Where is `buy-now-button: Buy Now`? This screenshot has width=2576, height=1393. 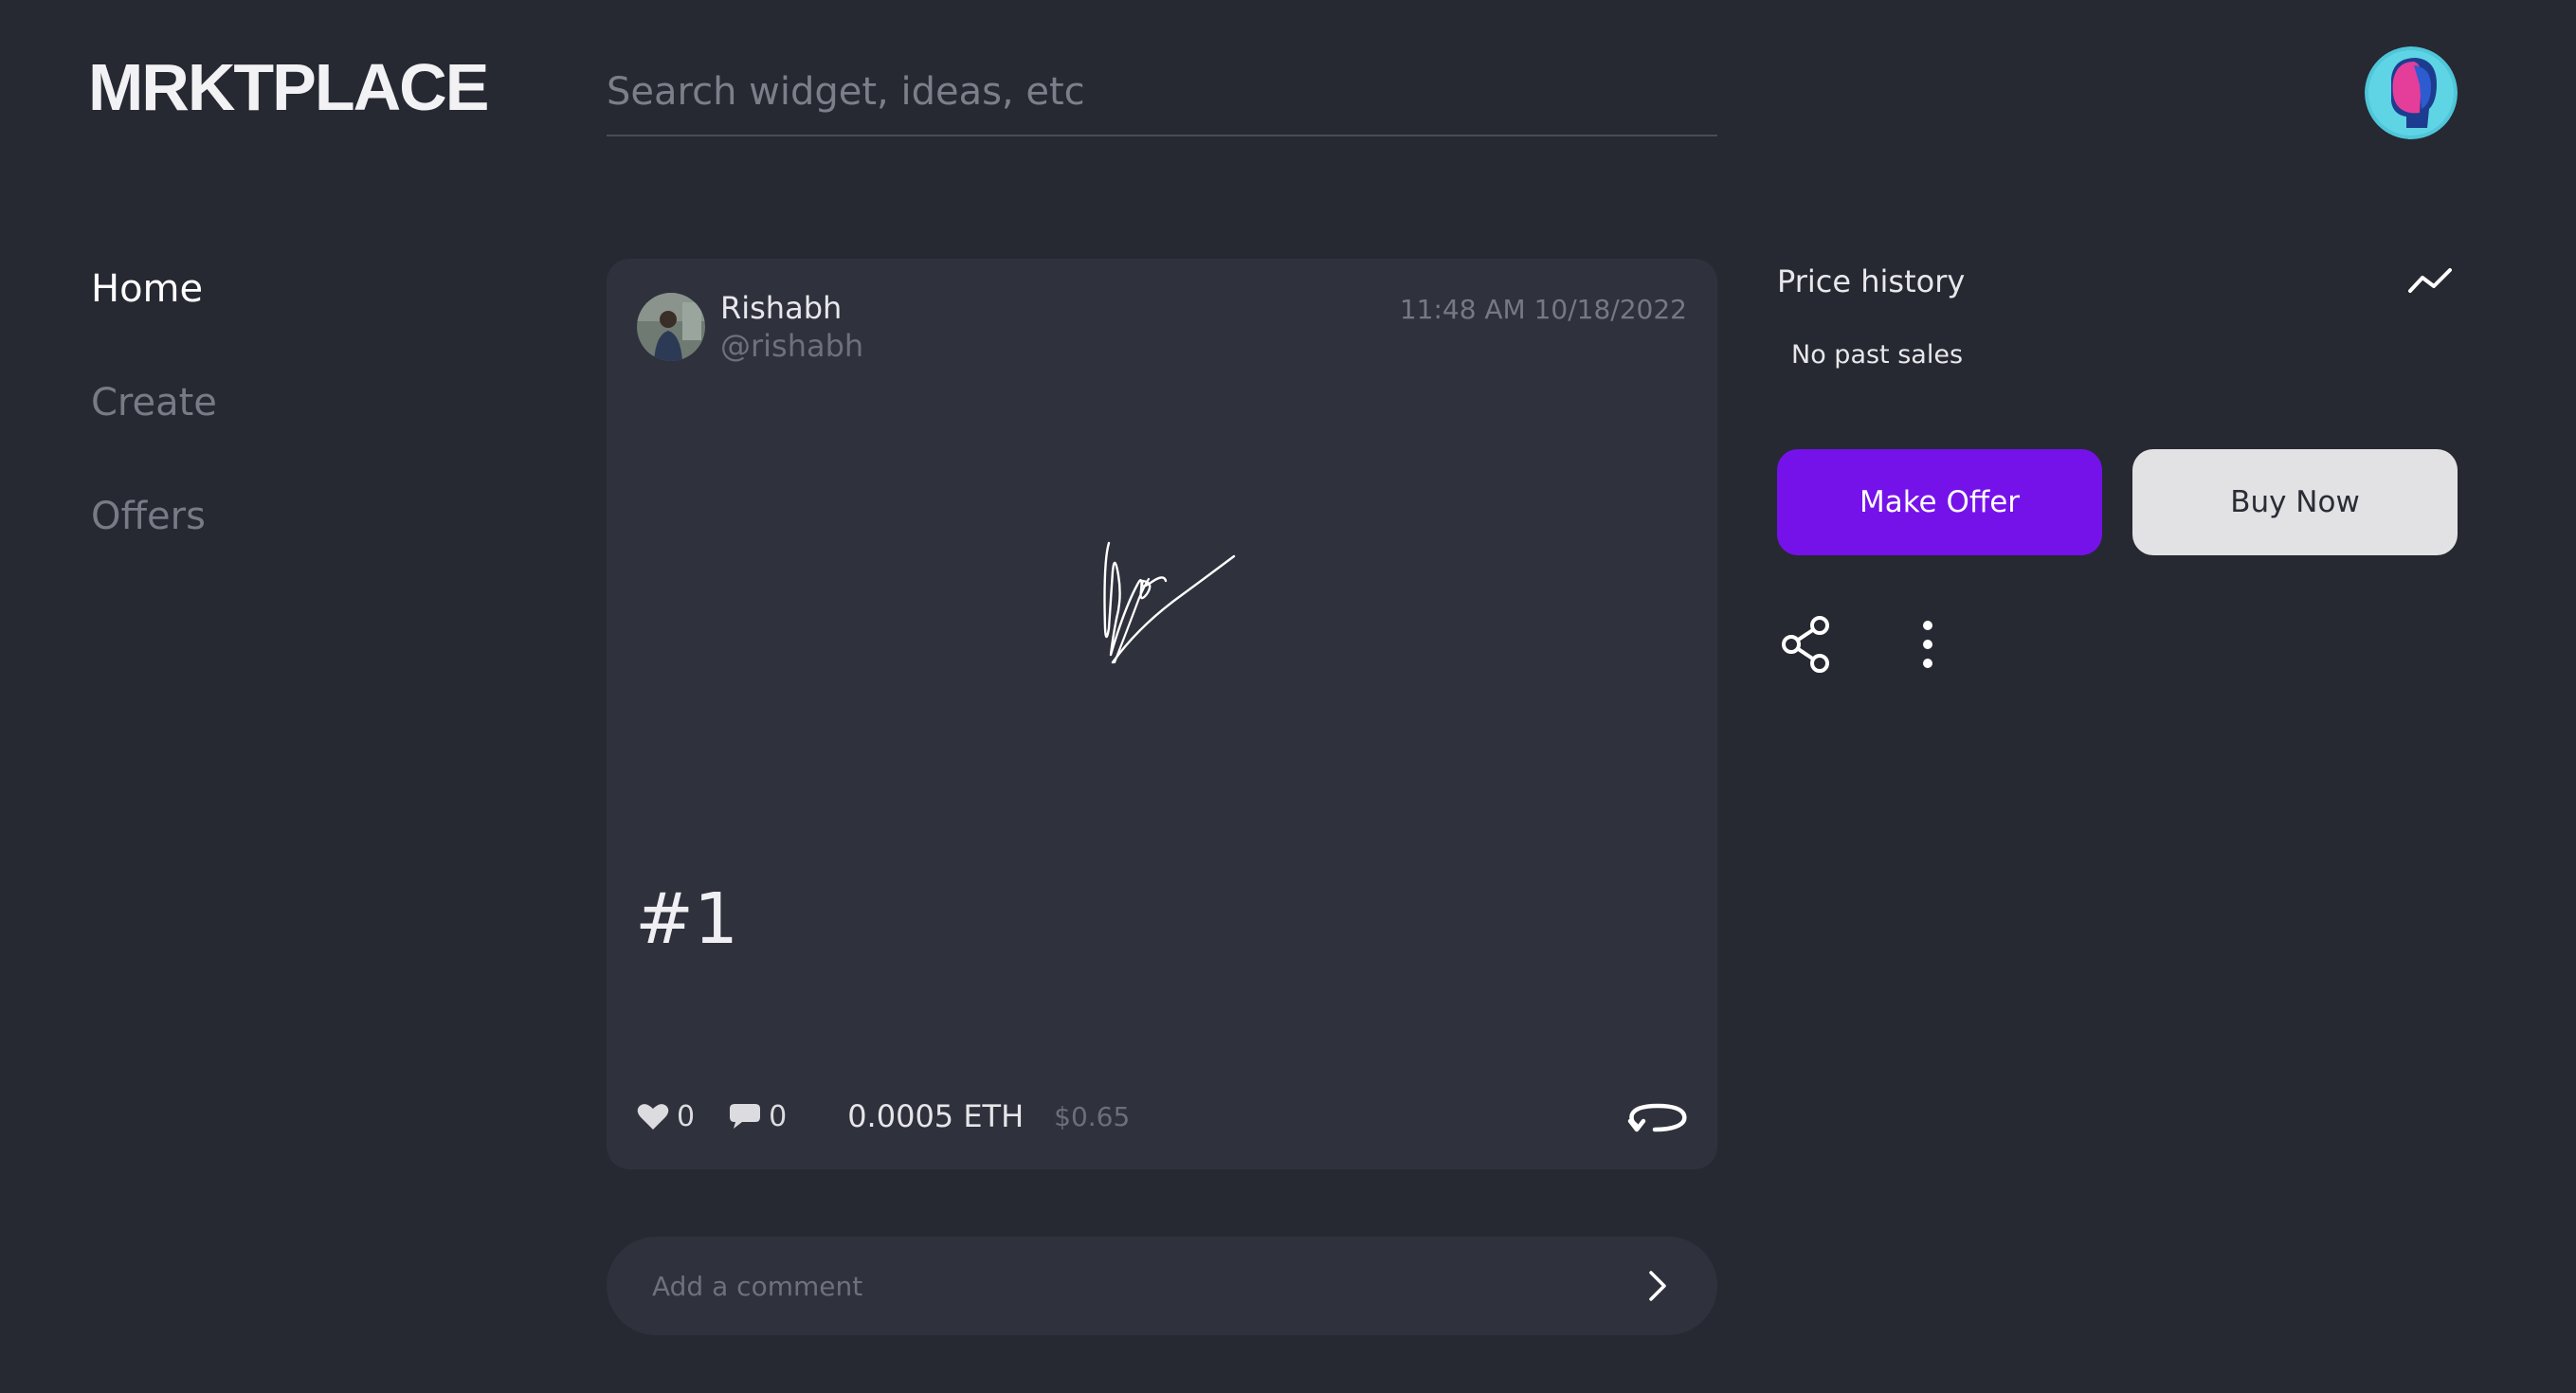
buy-now-button: Buy Now is located at coordinates (2295, 502).